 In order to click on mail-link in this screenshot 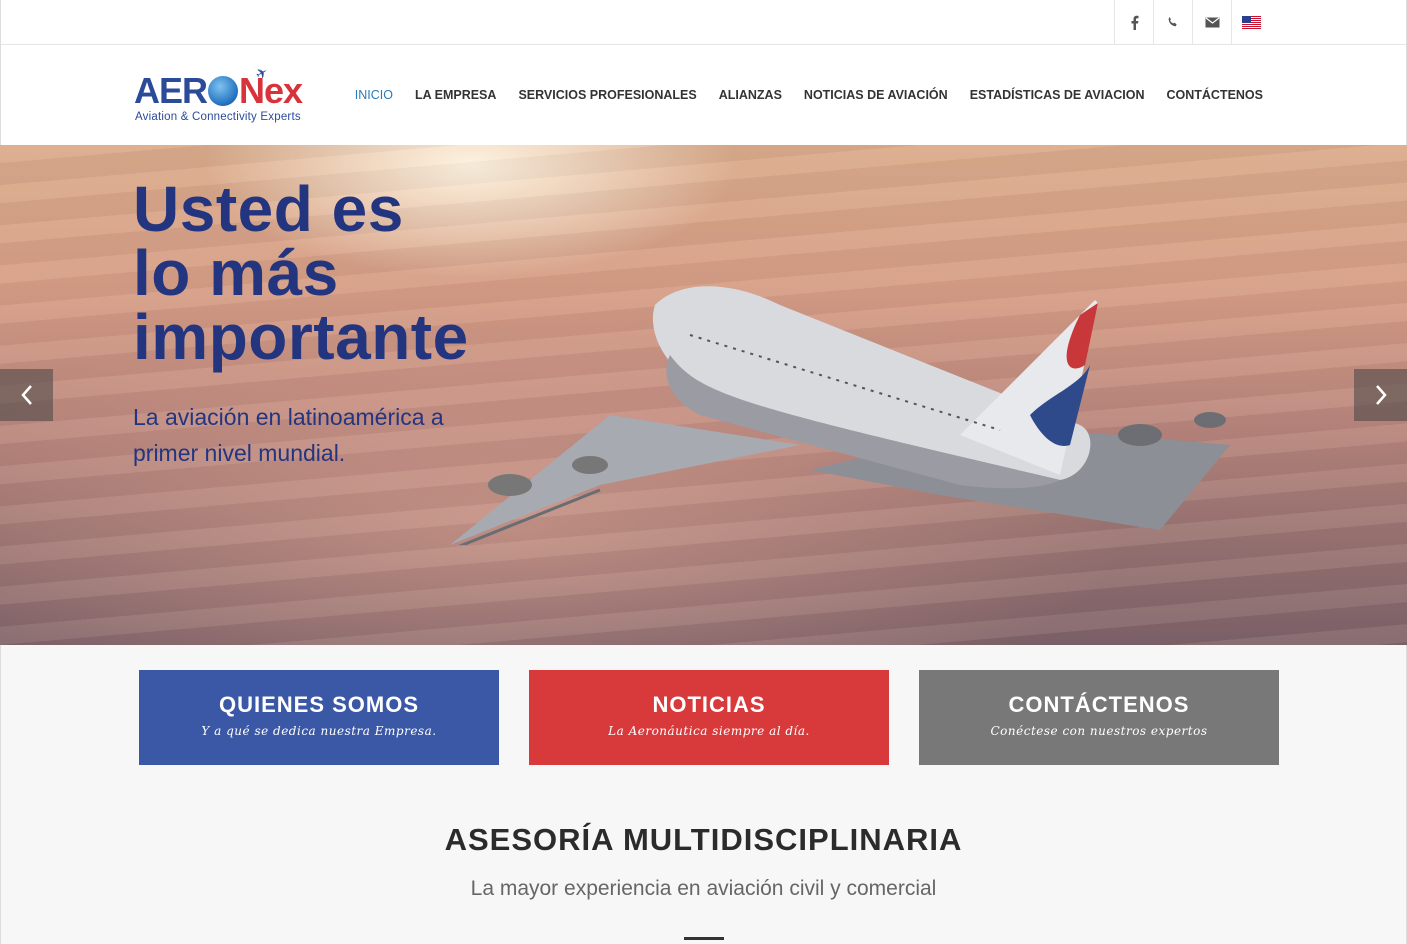, I will do `click(1211, 22)`.